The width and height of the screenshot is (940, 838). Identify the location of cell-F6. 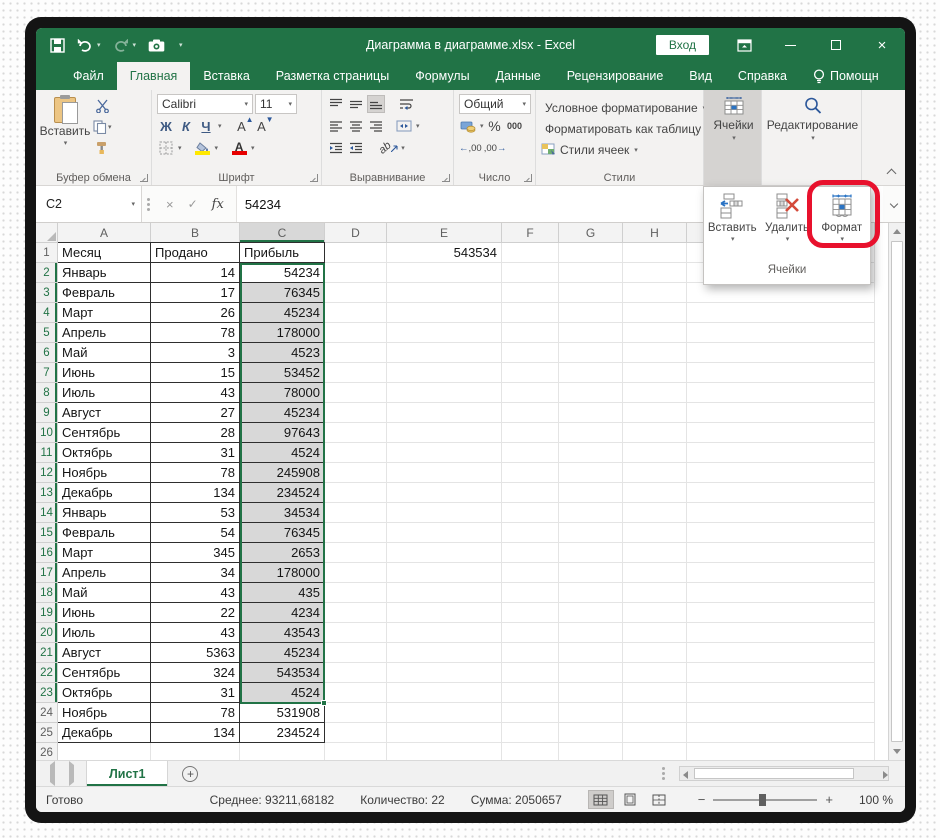
(530, 353).